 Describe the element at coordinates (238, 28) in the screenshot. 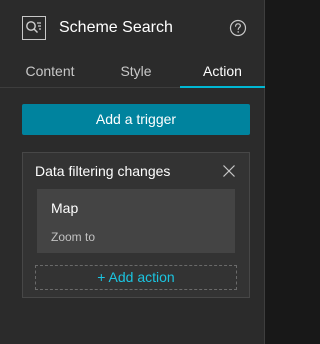

I see `help-icon` at that location.